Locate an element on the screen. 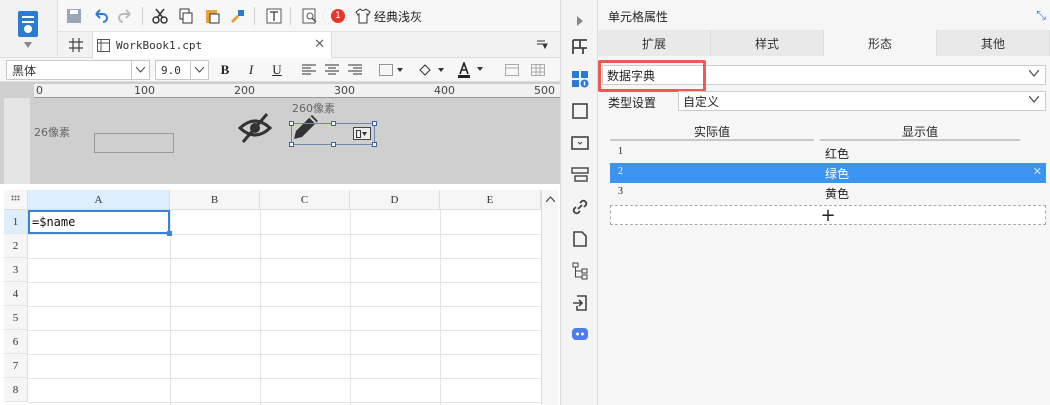  ruler-mark: 300 is located at coordinates (344, 90).